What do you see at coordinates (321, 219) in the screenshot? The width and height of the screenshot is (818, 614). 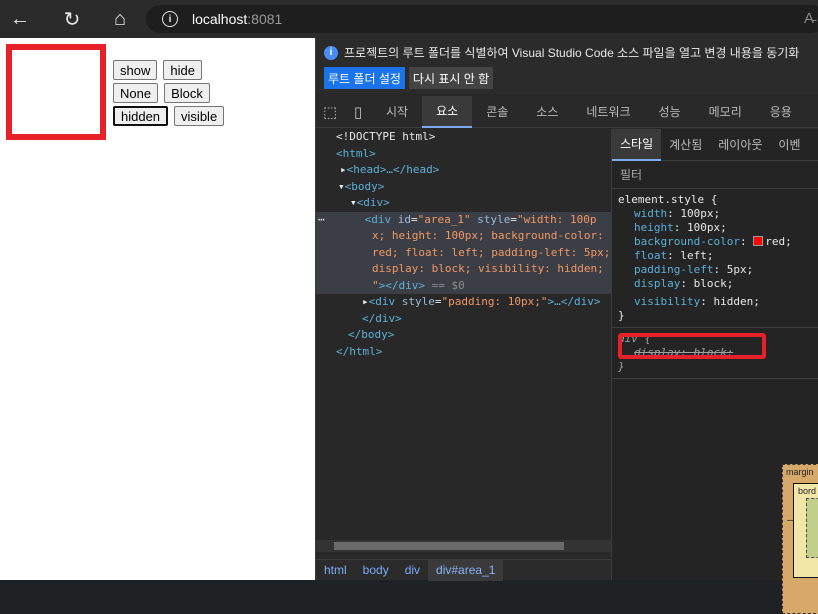 I see `more-dots-icon: ⋯` at bounding box center [321, 219].